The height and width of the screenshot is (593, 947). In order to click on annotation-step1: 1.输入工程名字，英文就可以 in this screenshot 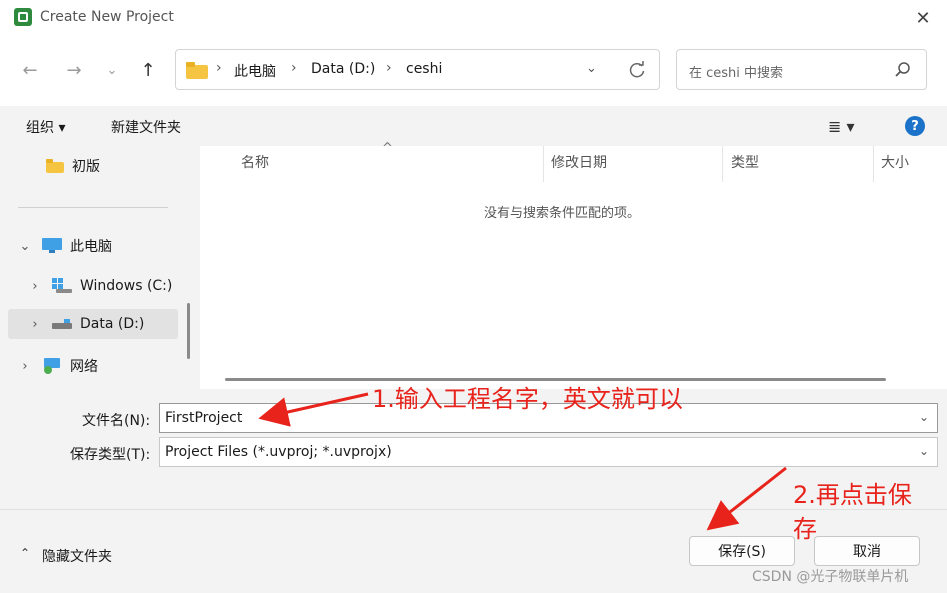, I will do `click(527, 399)`.